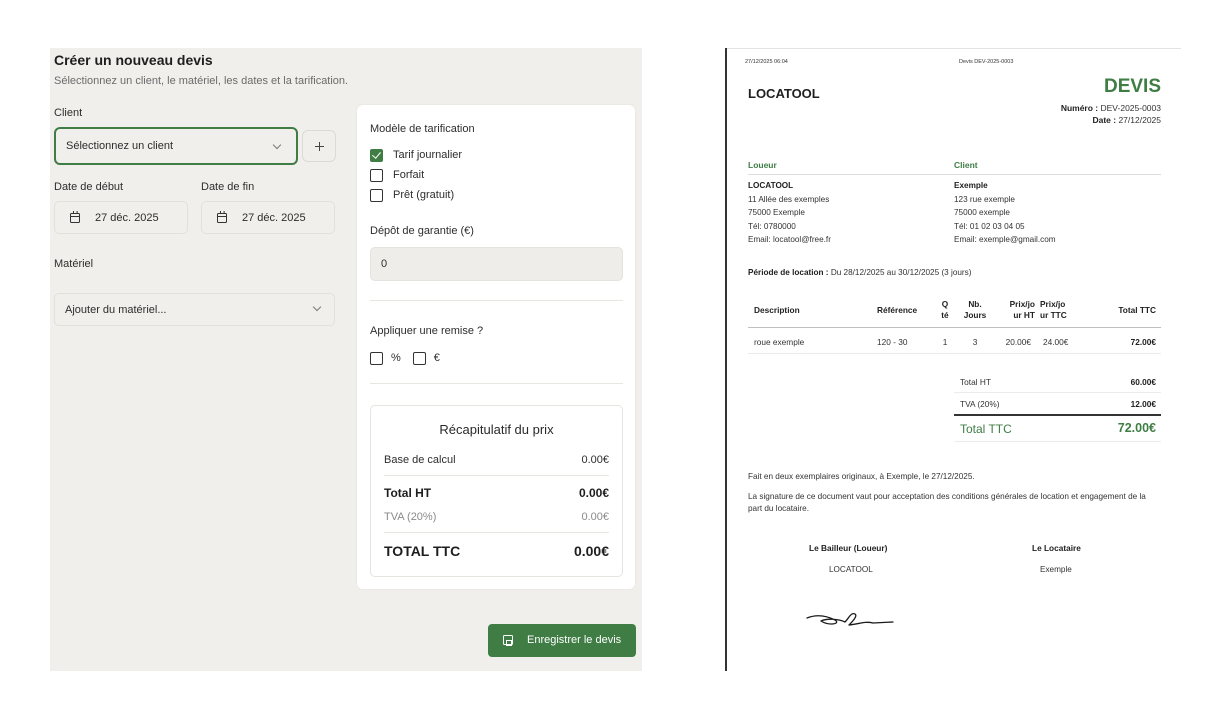 The image size is (1230, 719). What do you see at coordinates (1018, 342) in the screenshot?
I see `table-cell: 20.00€` at bounding box center [1018, 342].